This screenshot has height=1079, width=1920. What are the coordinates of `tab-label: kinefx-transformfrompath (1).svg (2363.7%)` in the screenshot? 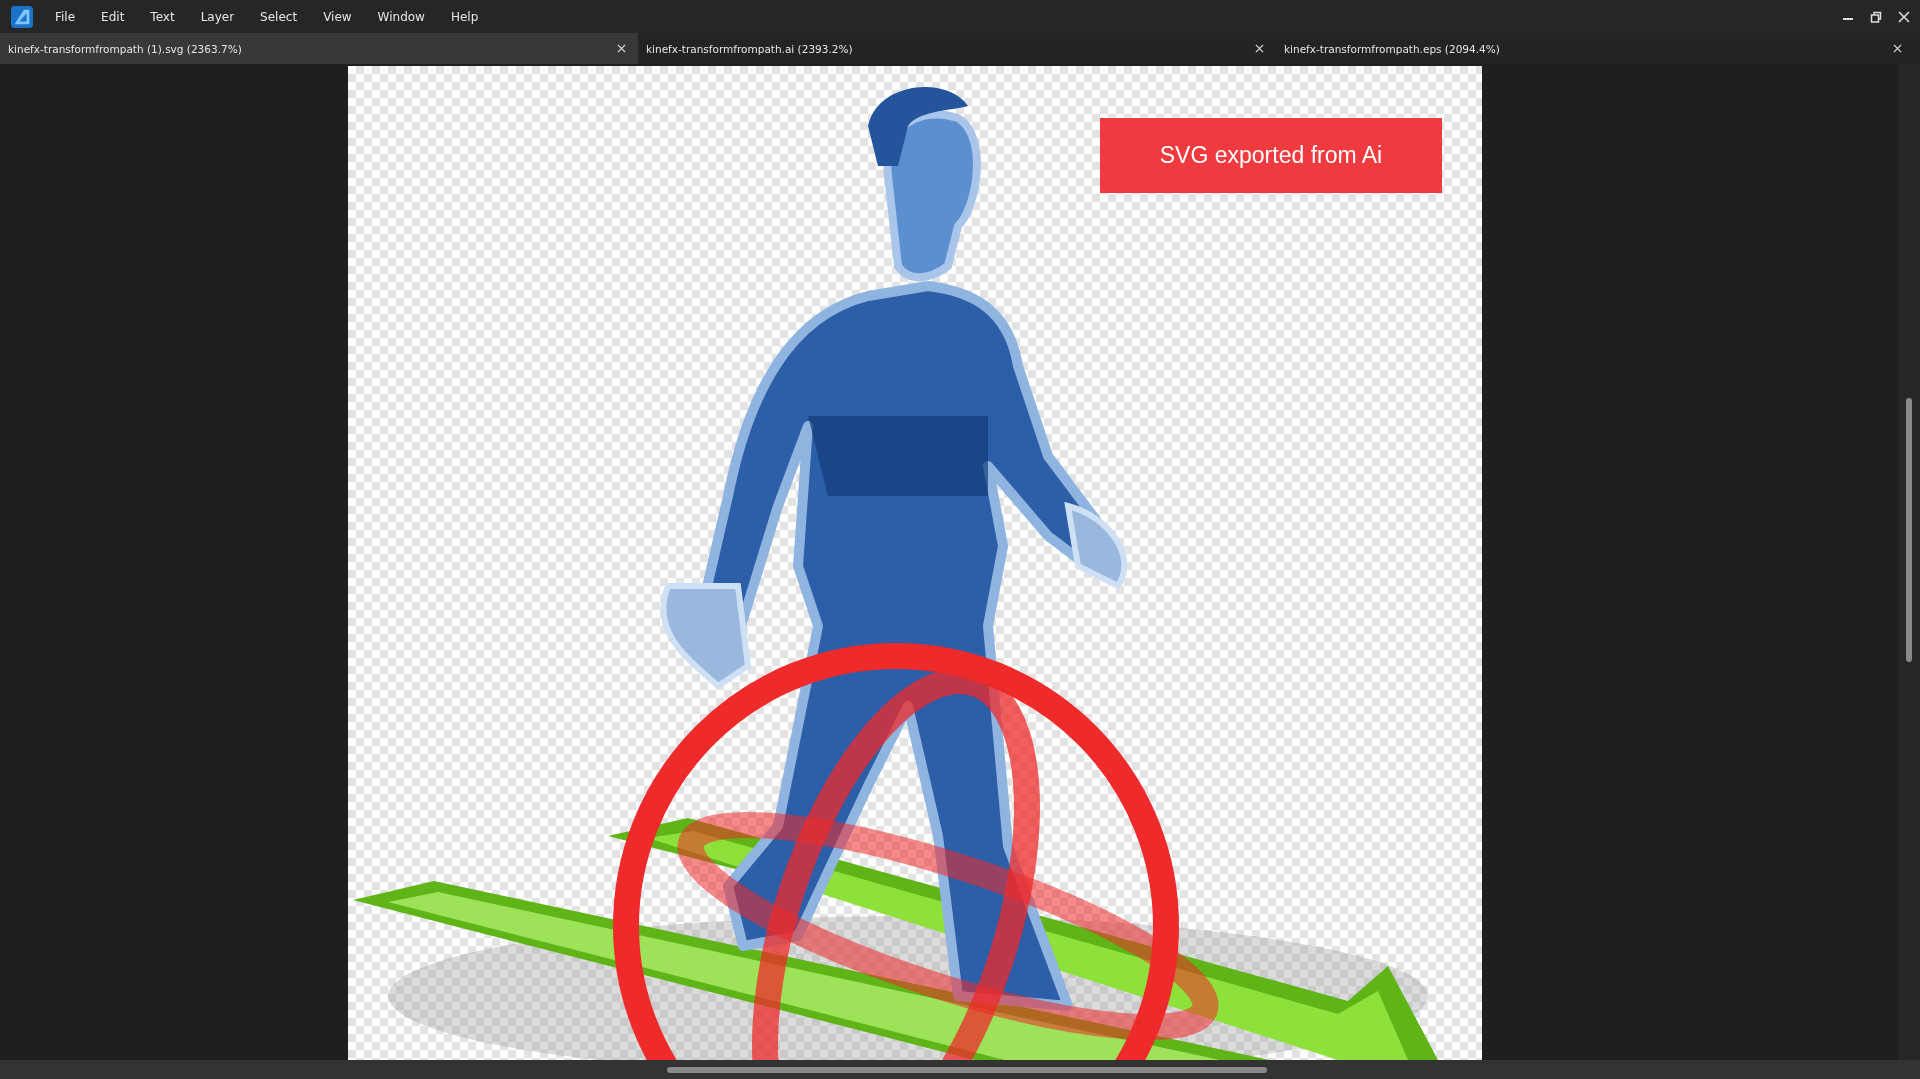 It's located at (125, 48).